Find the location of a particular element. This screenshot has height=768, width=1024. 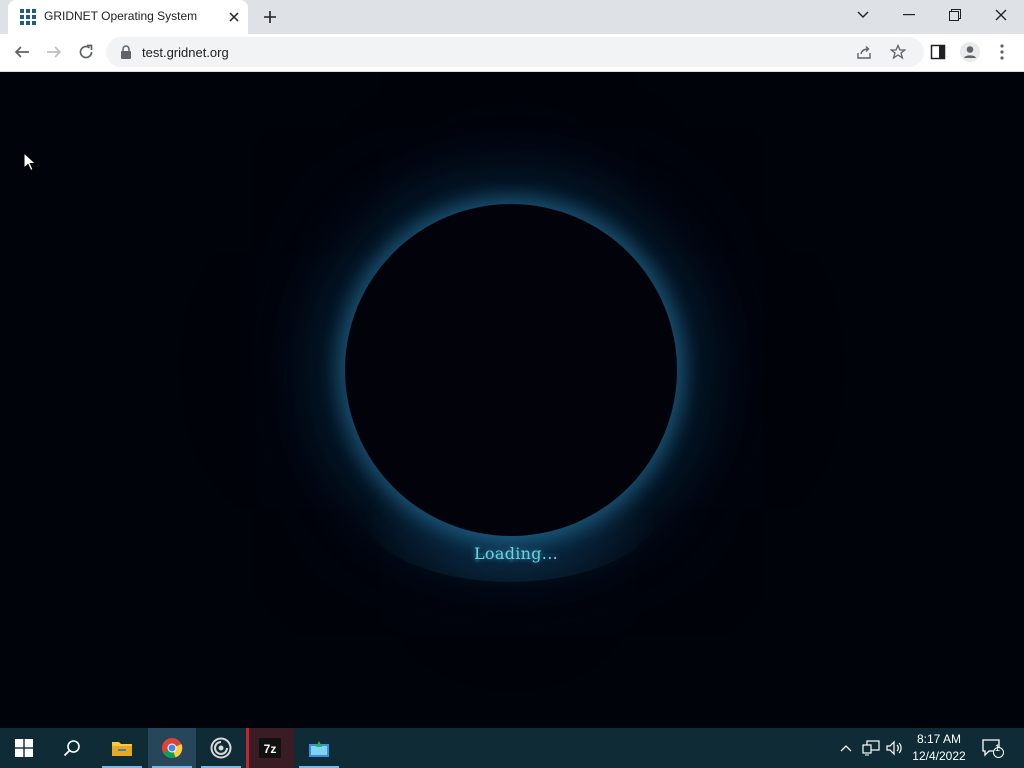

browser-toolbar: test.gridnet.org is located at coordinates (512, 53).